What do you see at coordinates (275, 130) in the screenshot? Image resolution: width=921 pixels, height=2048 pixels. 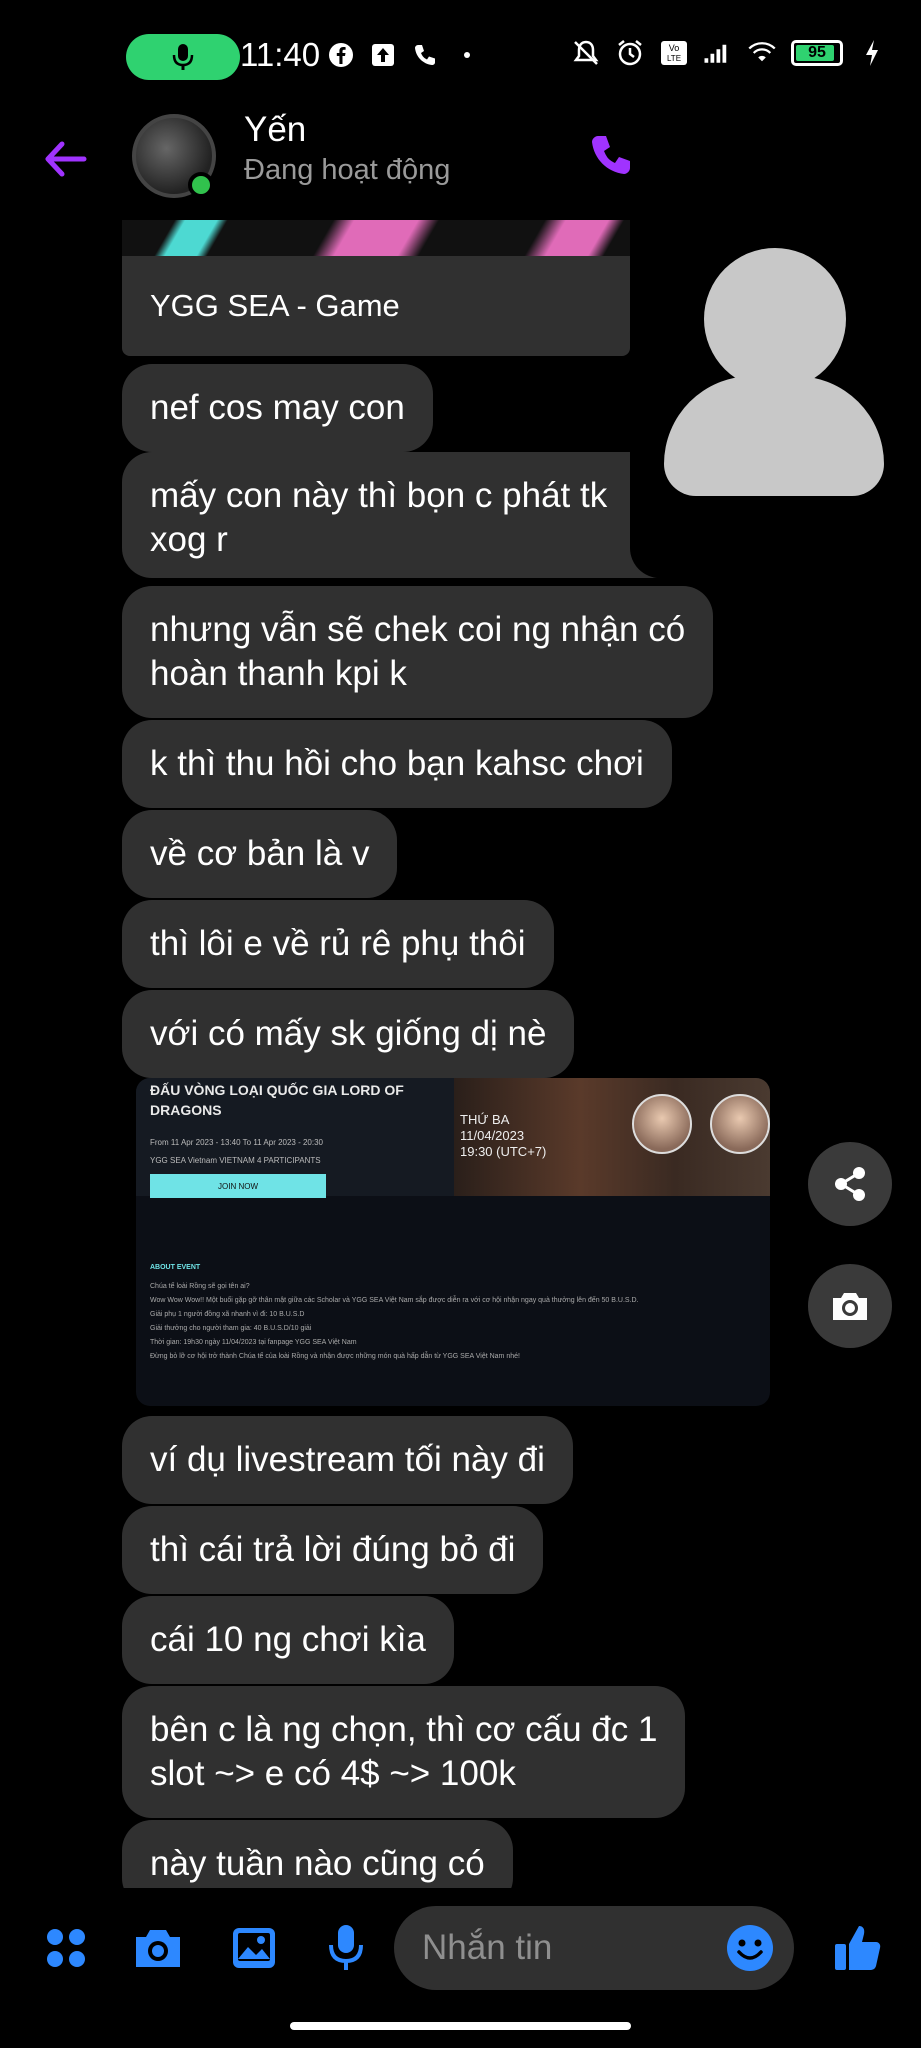 I see `contact-name: Yến` at bounding box center [275, 130].